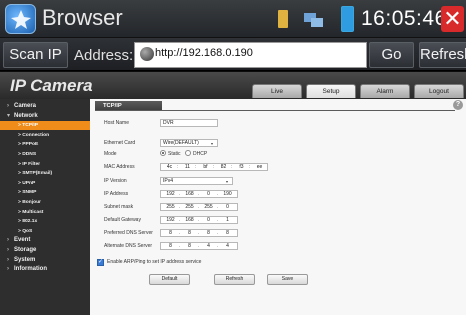 This screenshot has width=466, height=315. I want to click on gateway-octet: 1, so click(227, 220).